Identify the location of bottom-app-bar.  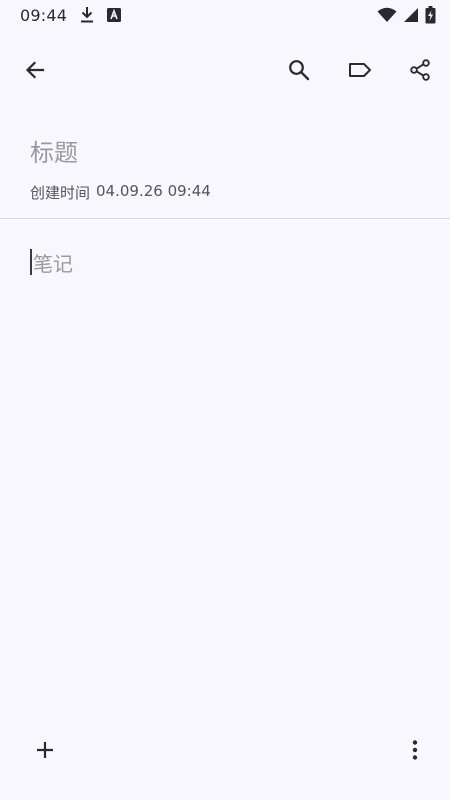
(225, 750).